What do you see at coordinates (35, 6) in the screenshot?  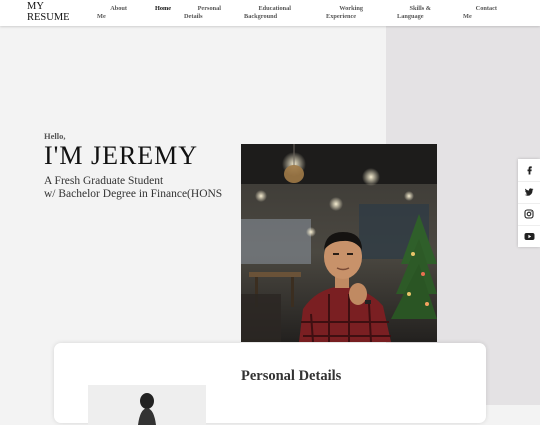 I see `brand-line-1: MY` at bounding box center [35, 6].